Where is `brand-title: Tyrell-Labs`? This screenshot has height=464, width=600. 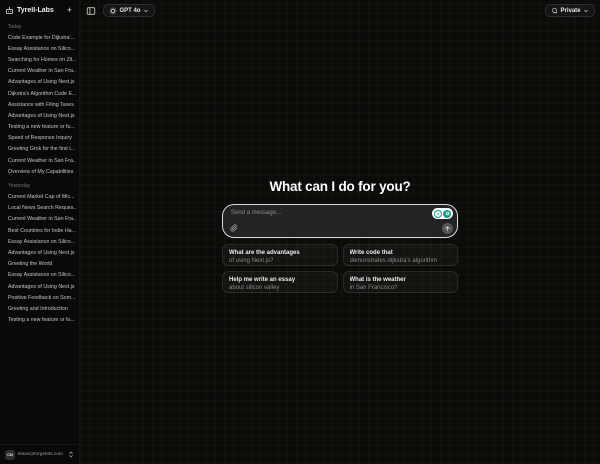
brand-title: Tyrell-Labs is located at coordinates (35, 10).